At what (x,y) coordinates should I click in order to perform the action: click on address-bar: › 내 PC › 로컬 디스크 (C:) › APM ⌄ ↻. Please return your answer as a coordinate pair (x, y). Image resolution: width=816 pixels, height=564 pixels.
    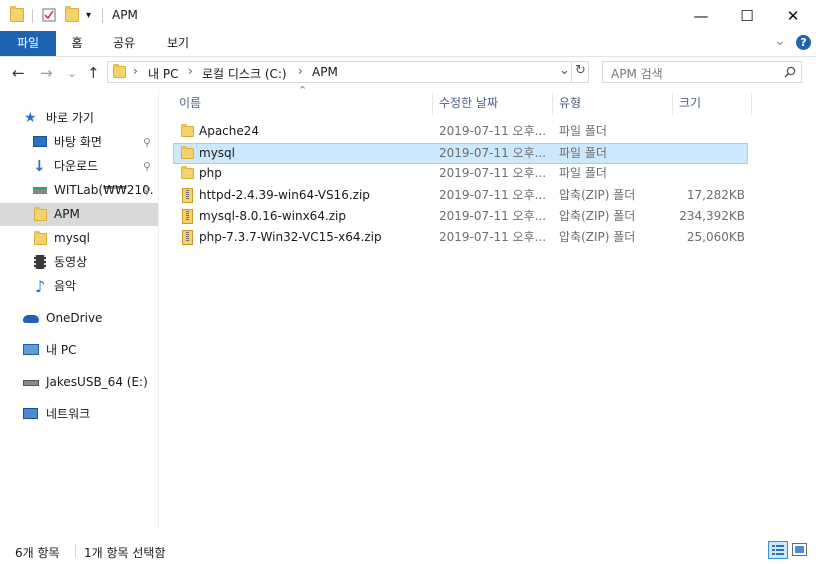
    Looking at the image, I should click on (348, 72).